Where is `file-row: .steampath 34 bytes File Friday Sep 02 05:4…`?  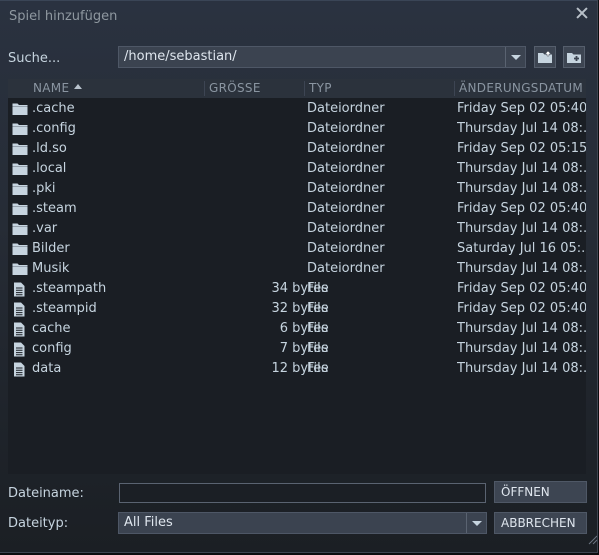 file-row: .steampath 34 bytes File Friday Sep 02 05:4… is located at coordinates (297, 289).